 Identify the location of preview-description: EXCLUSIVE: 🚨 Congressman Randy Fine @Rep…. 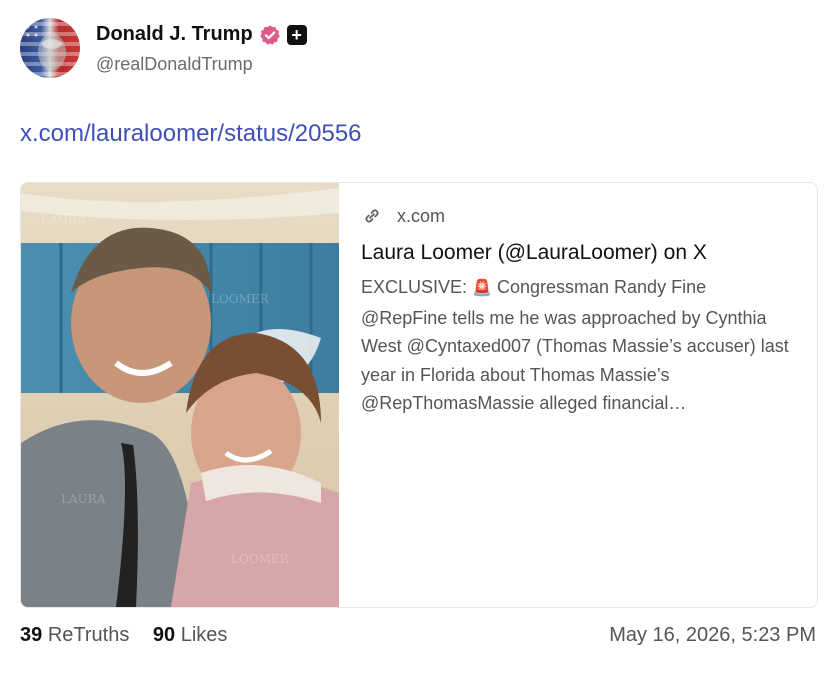
(579, 345).